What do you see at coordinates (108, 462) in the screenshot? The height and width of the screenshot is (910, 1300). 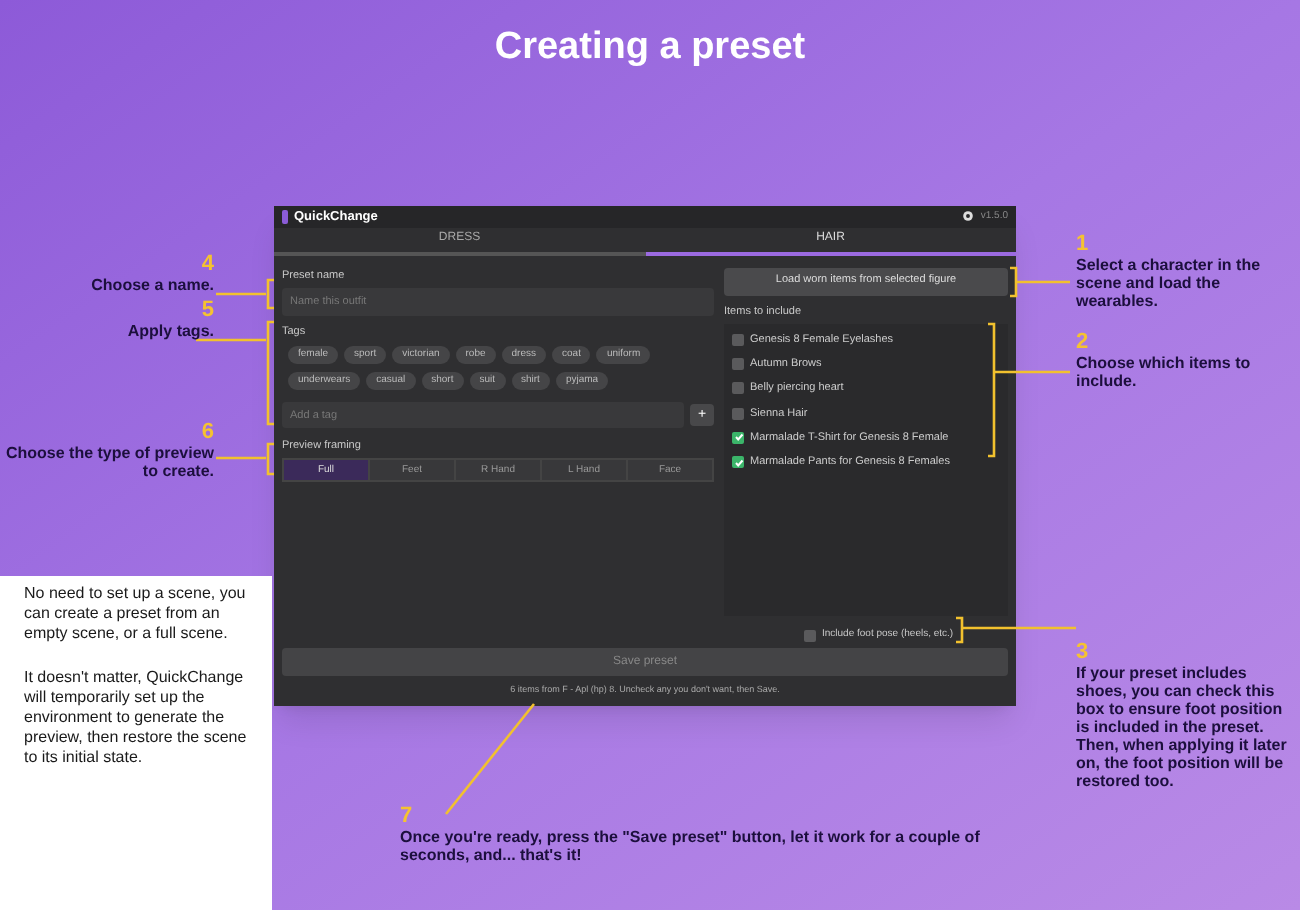 I see `callout-text: Choose the type of preview to create.` at bounding box center [108, 462].